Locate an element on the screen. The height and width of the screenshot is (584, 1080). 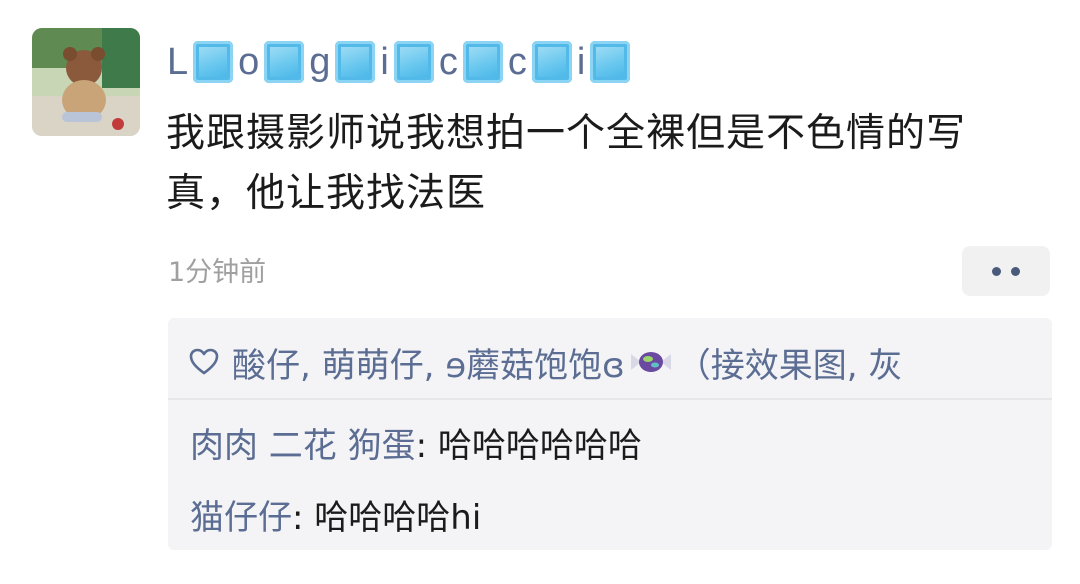
more-actions-button is located at coordinates (1006, 271).